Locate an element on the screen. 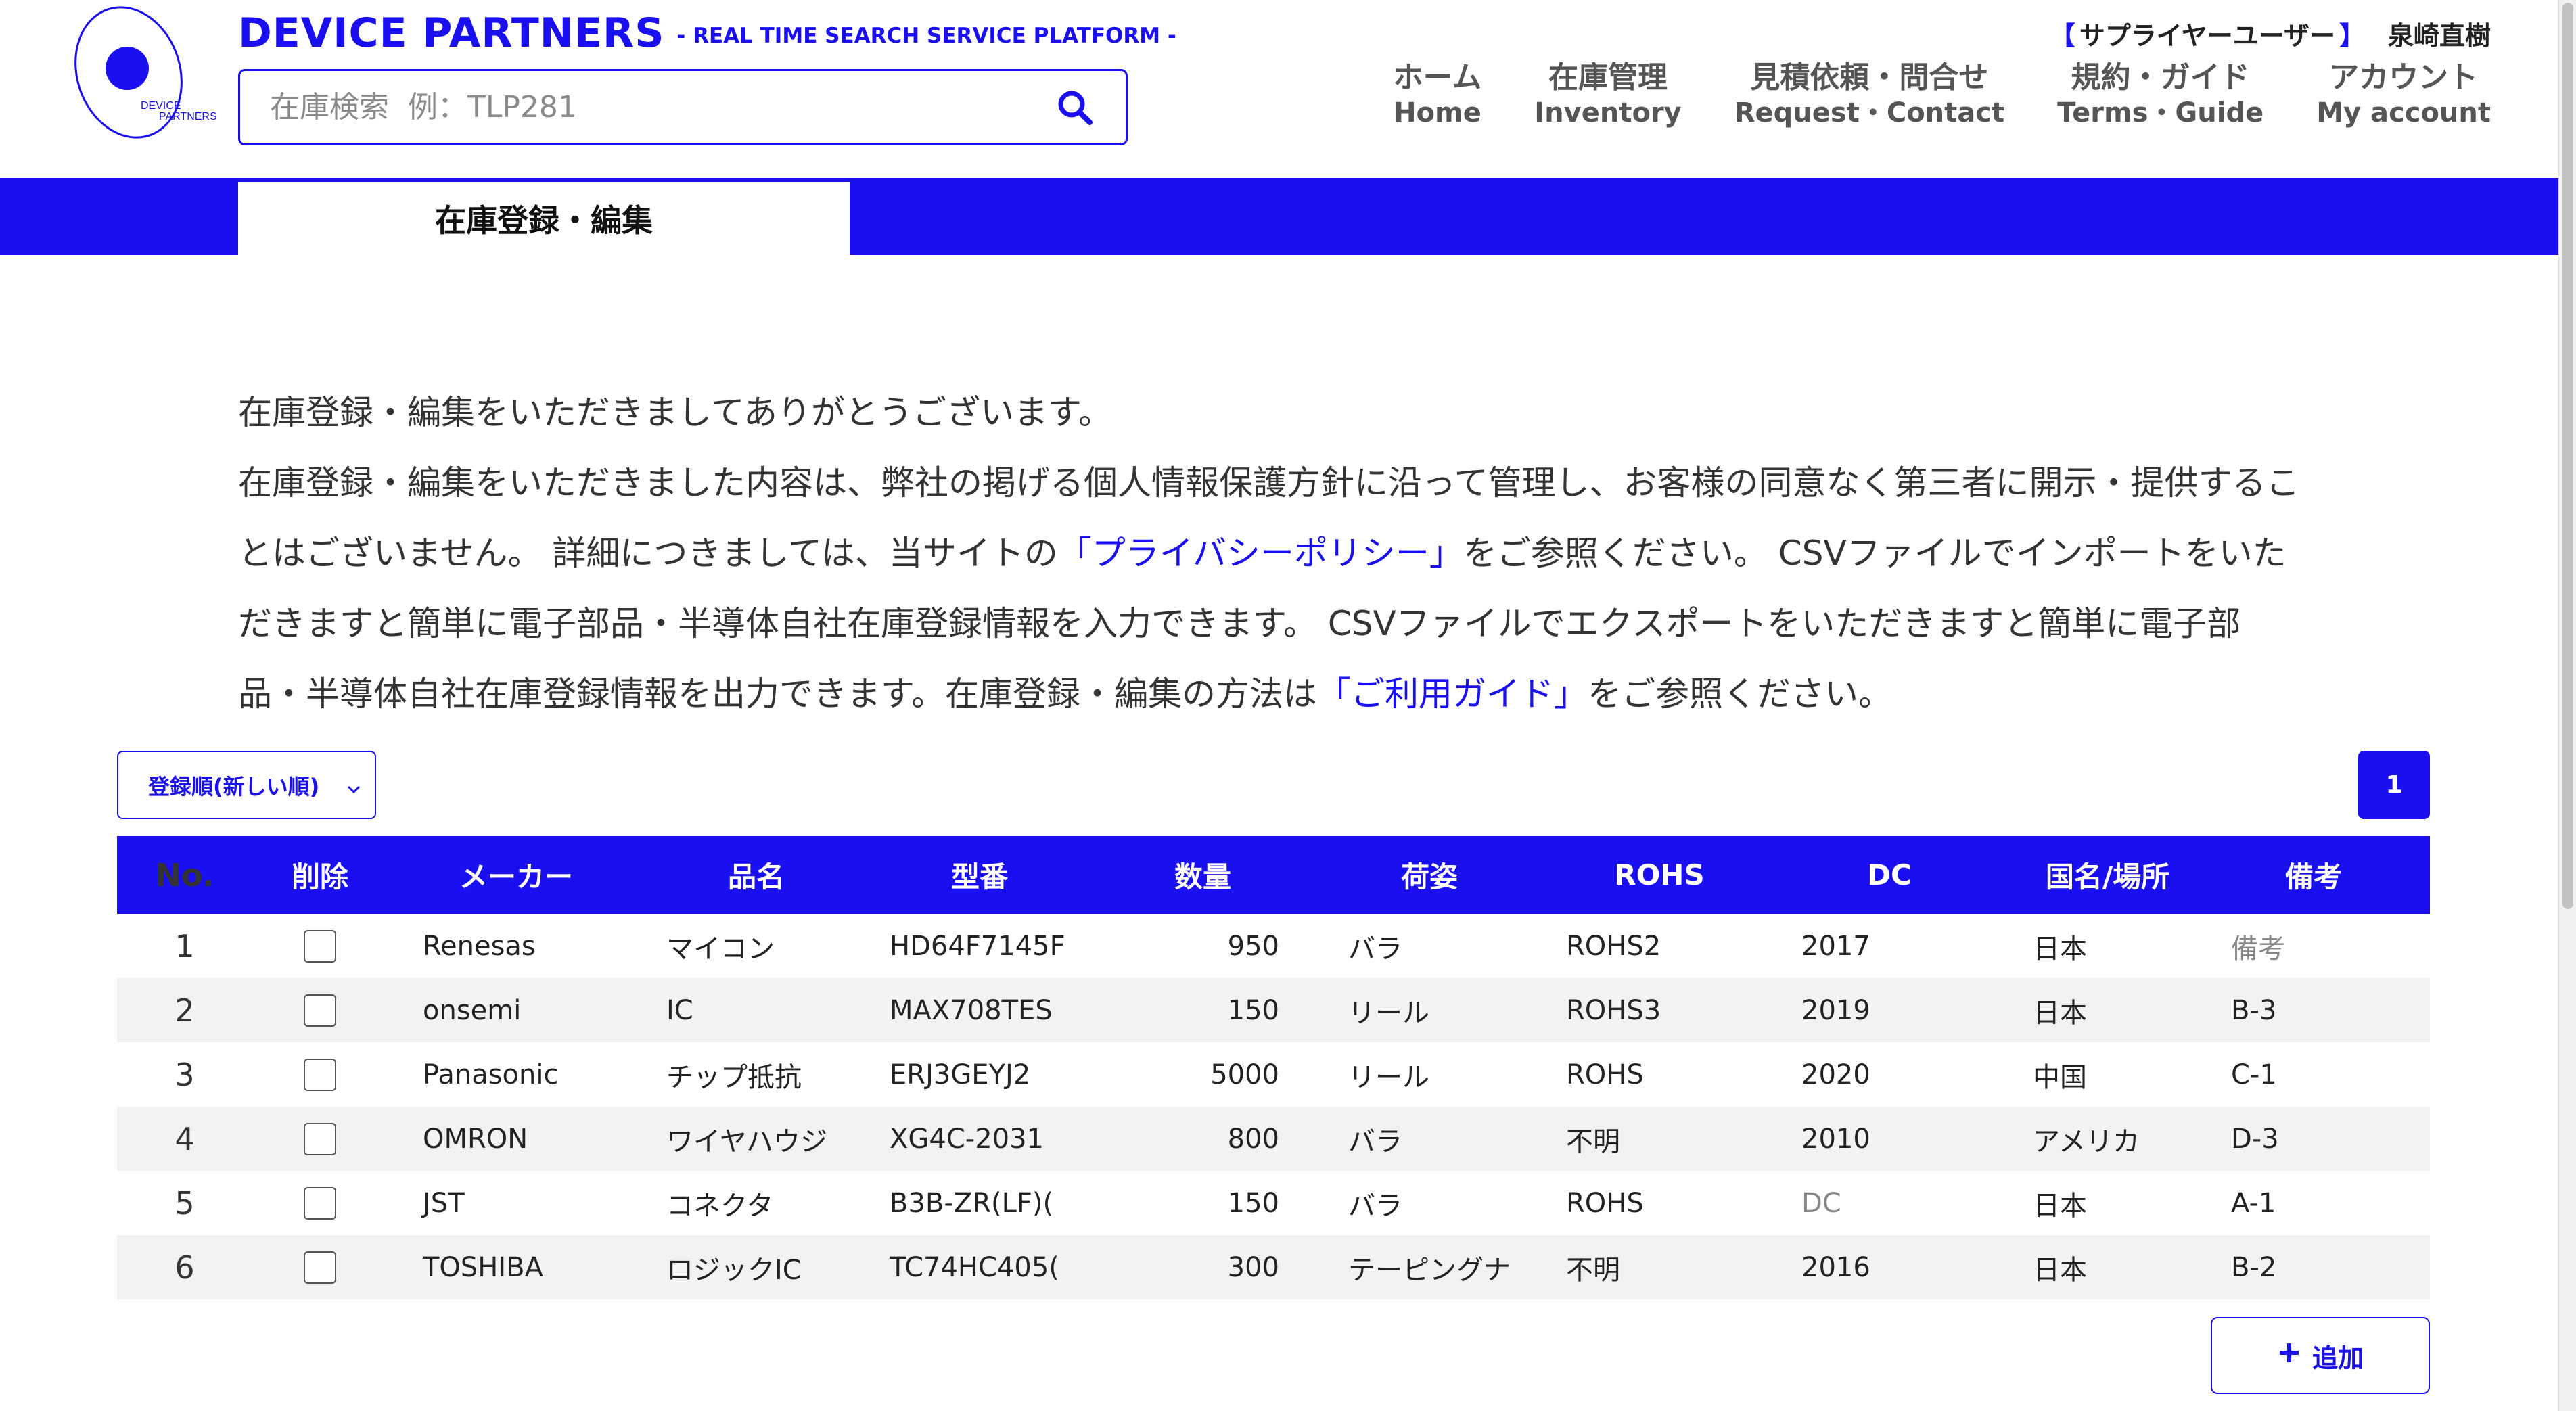  cell-delete is located at coordinates (320, 1074).